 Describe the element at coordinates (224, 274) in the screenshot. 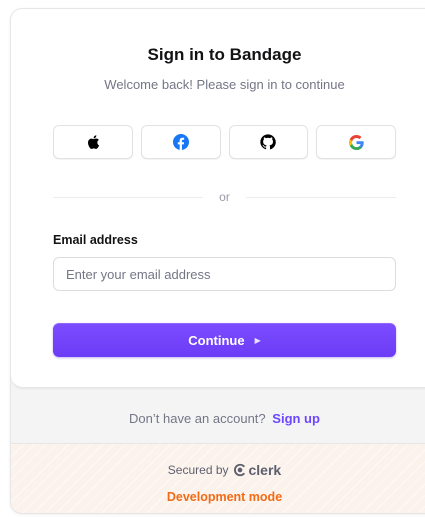

I see `email-input` at that location.